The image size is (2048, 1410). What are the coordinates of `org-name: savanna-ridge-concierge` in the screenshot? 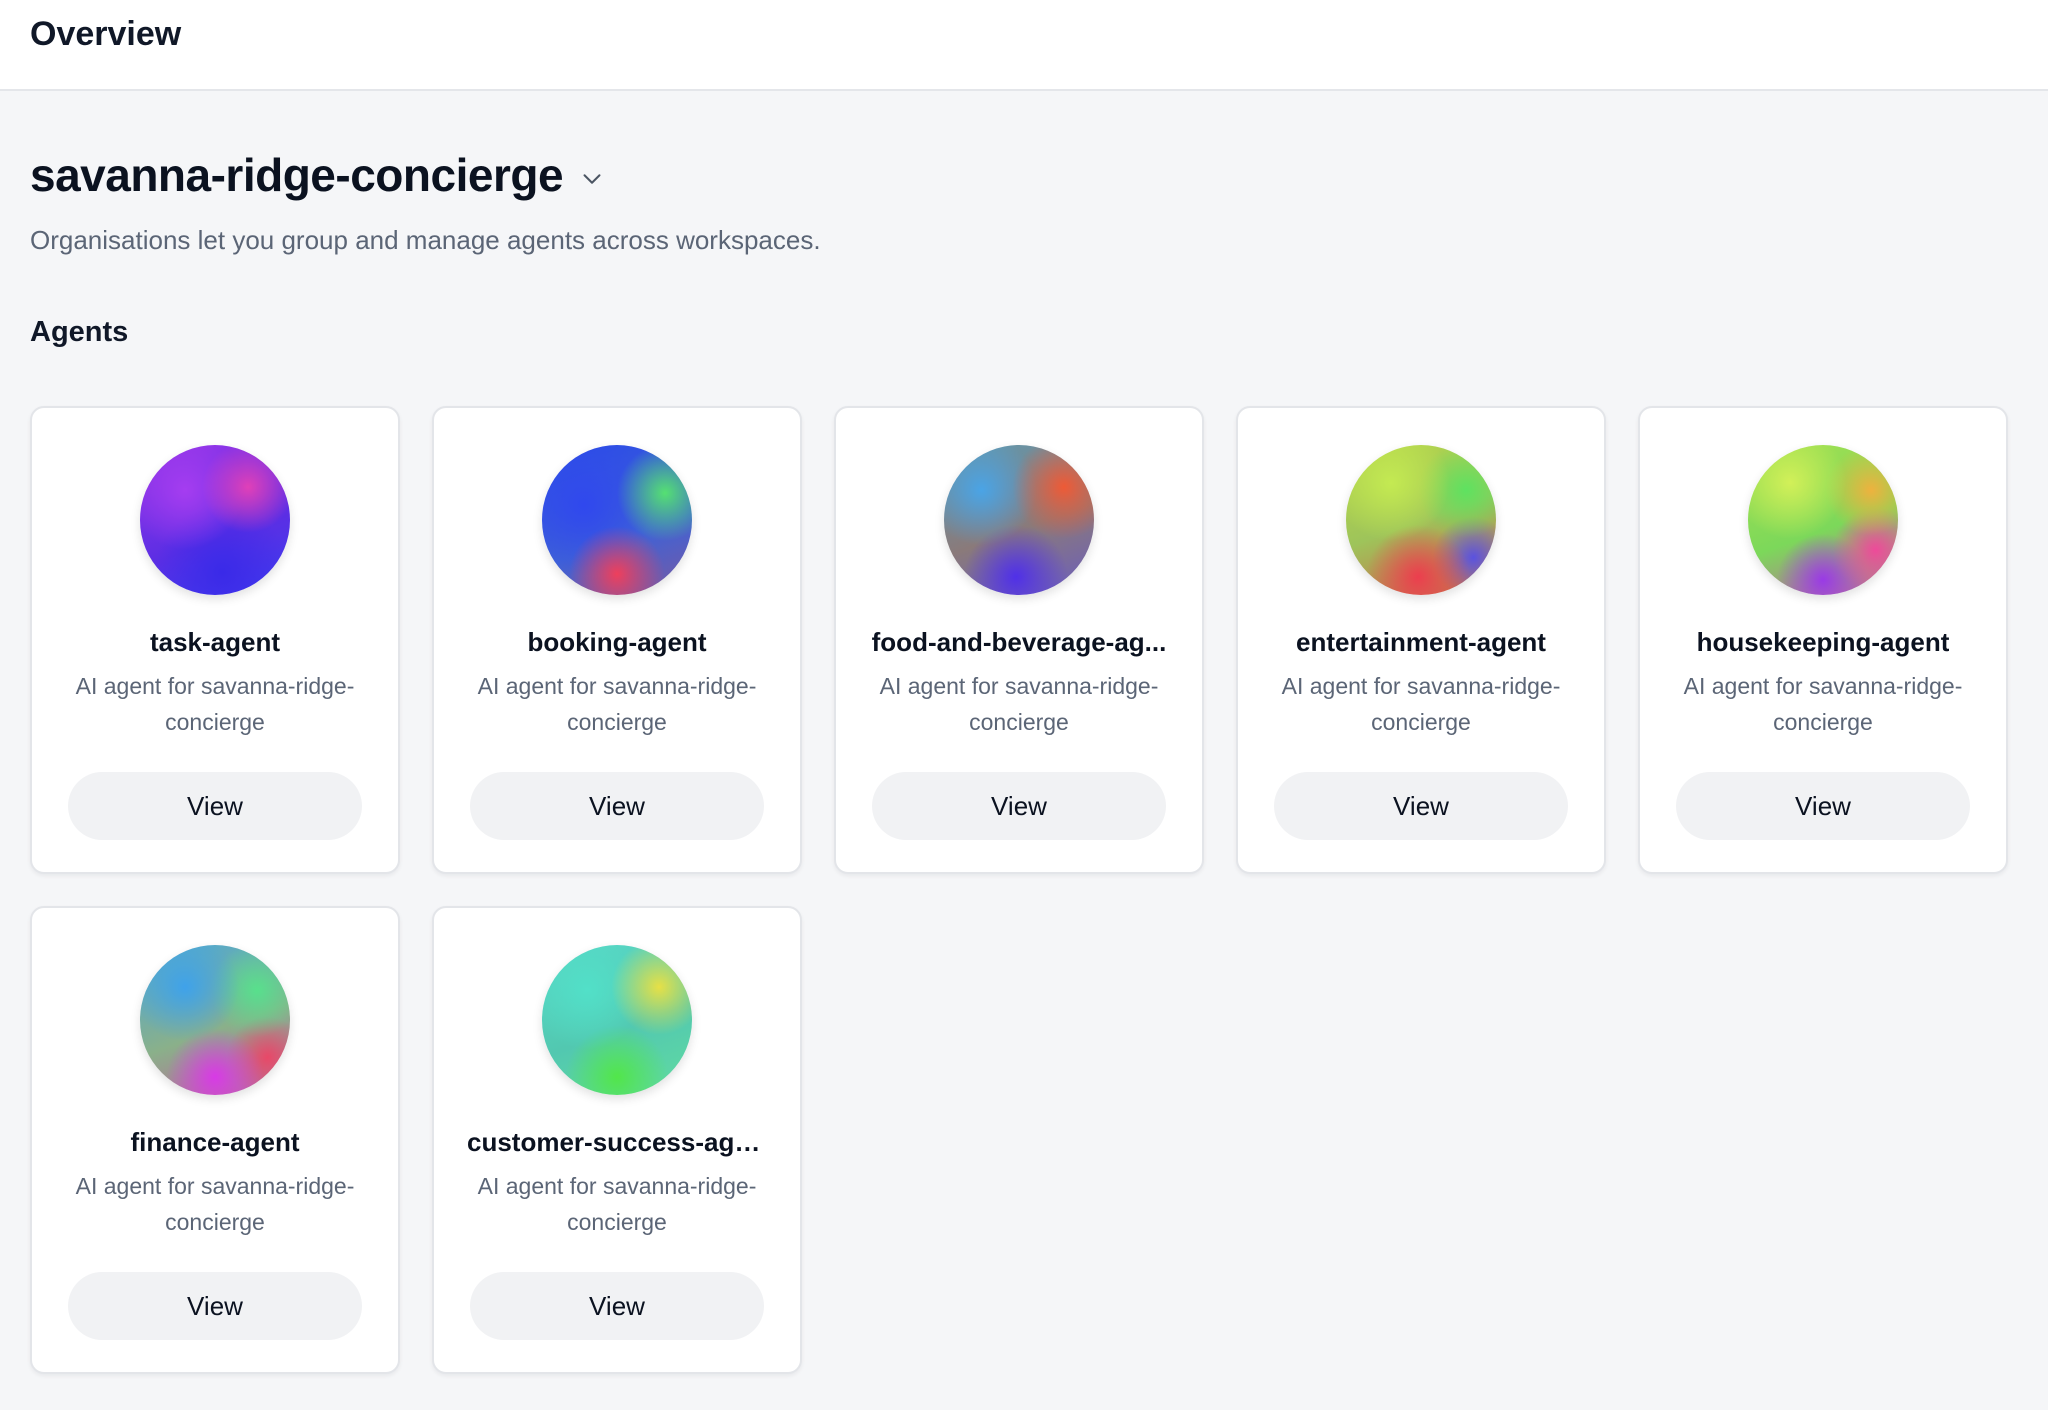 It's located at (297, 175).